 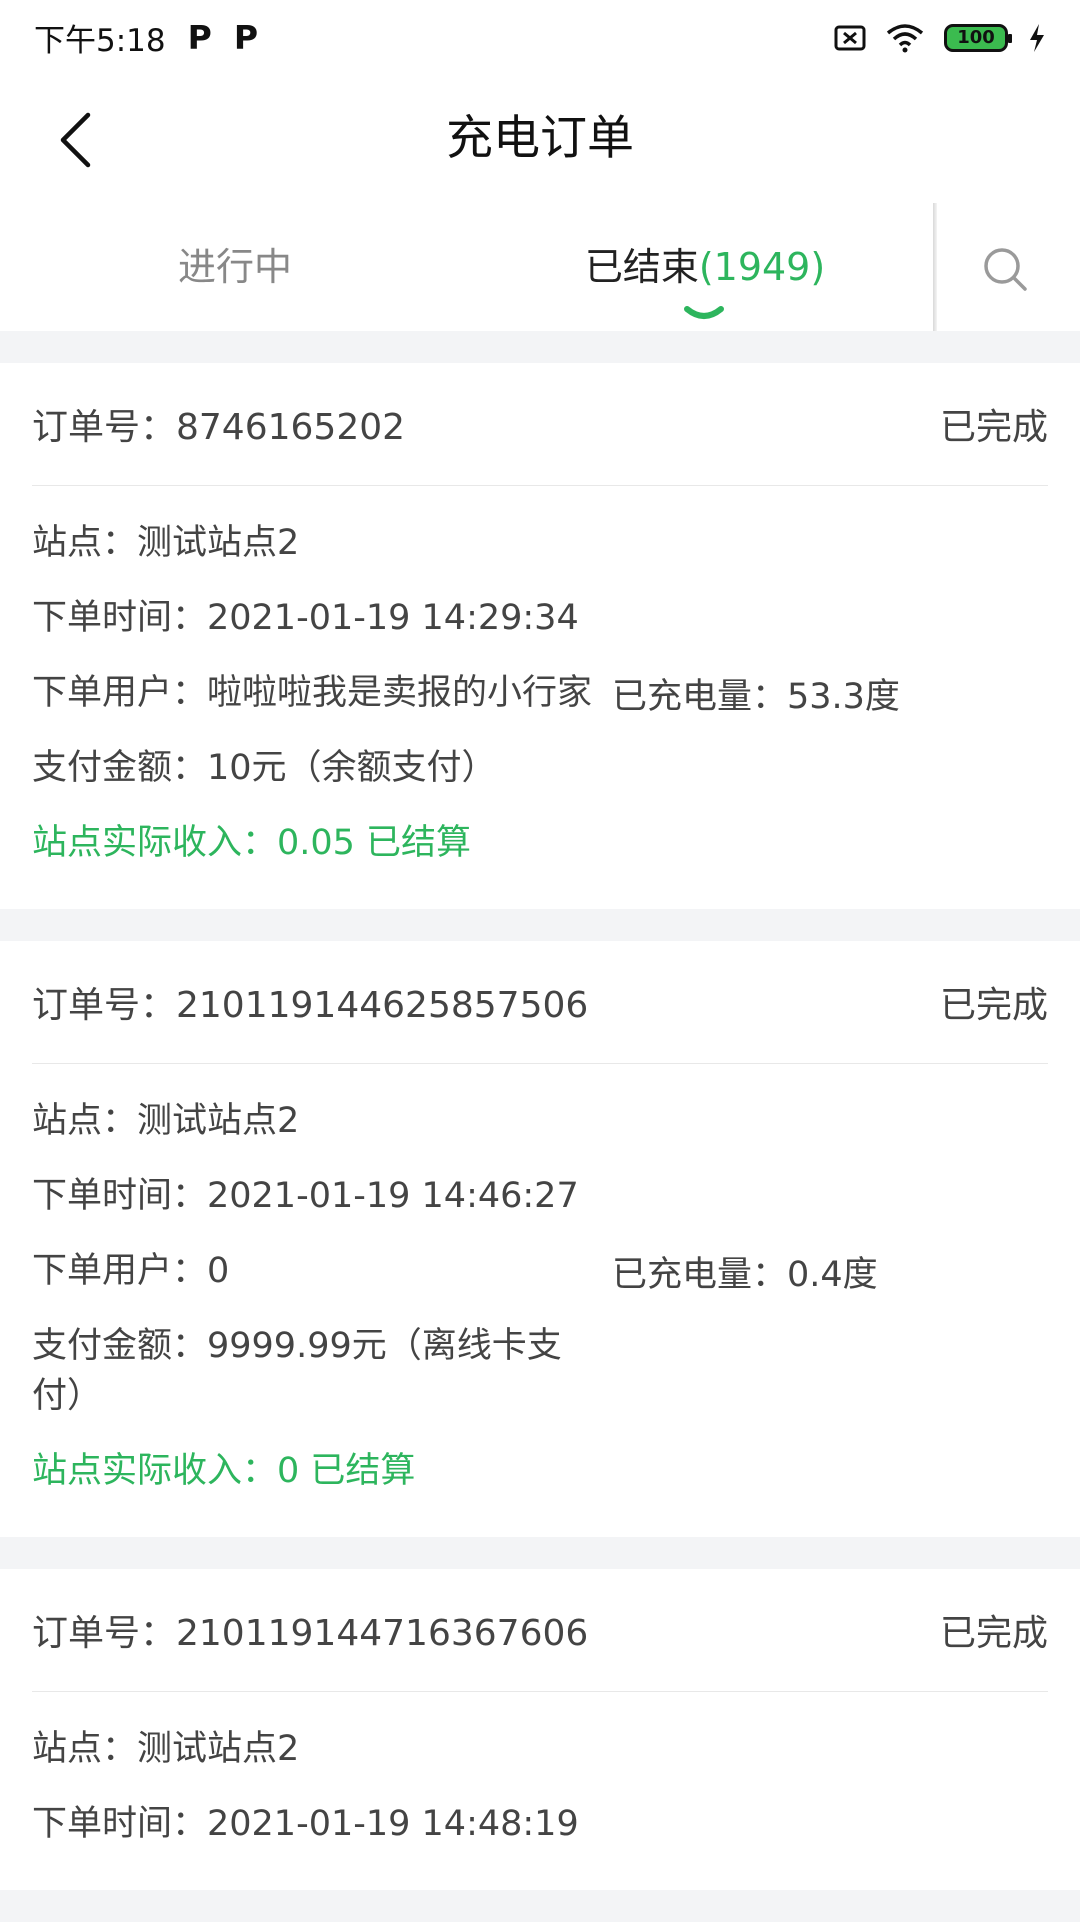 What do you see at coordinates (235, 267) in the screenshot?
I see `tab-ongoing: 进行中` at bounding box center [235, 267].